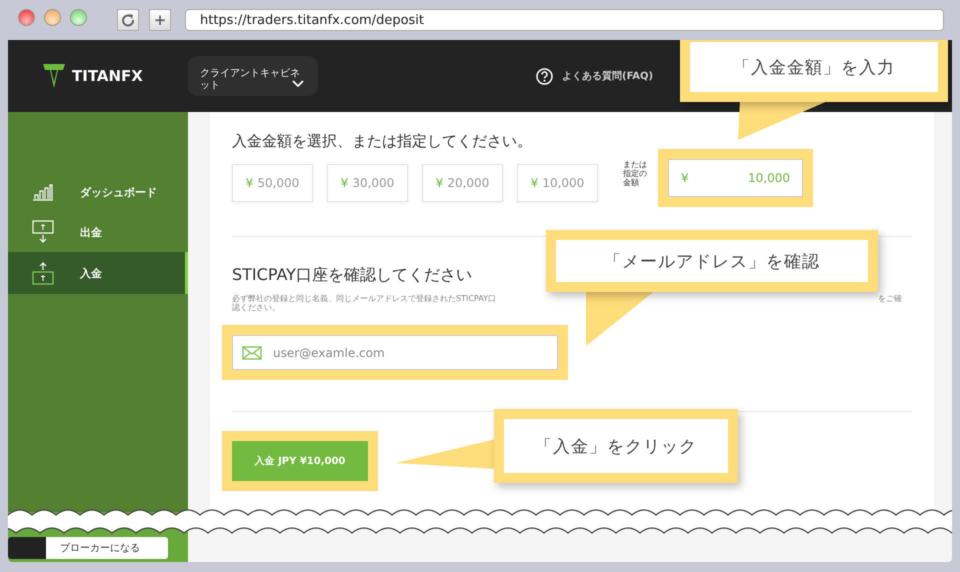 The width and height of the screenshot is (960, 572). What do you see at coordinates (252, 353) in the screenshot?
I see `envelope-icon` at bounding box center [252, 353].